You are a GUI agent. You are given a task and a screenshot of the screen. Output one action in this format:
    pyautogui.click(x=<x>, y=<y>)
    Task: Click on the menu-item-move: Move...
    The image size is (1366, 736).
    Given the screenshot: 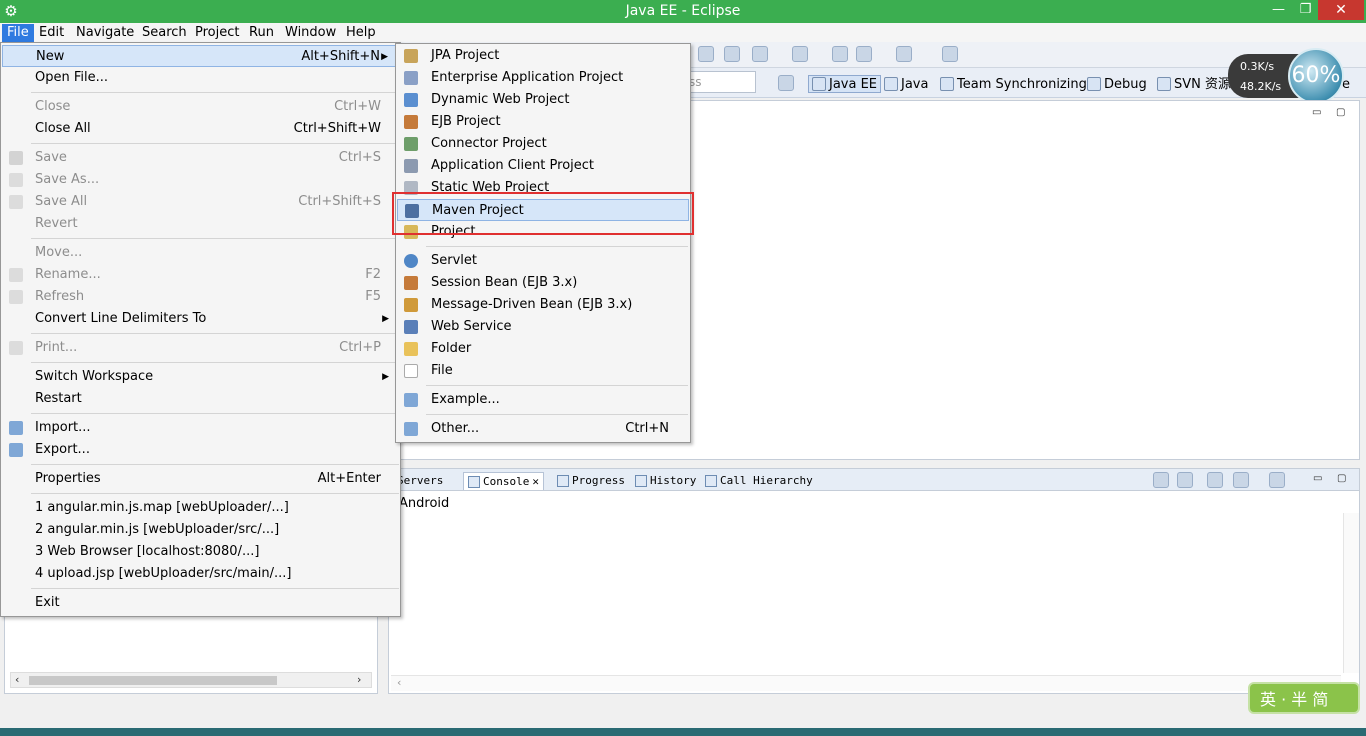 What is the action you would take?
    pyautogui.click(x=200, y=253)
    